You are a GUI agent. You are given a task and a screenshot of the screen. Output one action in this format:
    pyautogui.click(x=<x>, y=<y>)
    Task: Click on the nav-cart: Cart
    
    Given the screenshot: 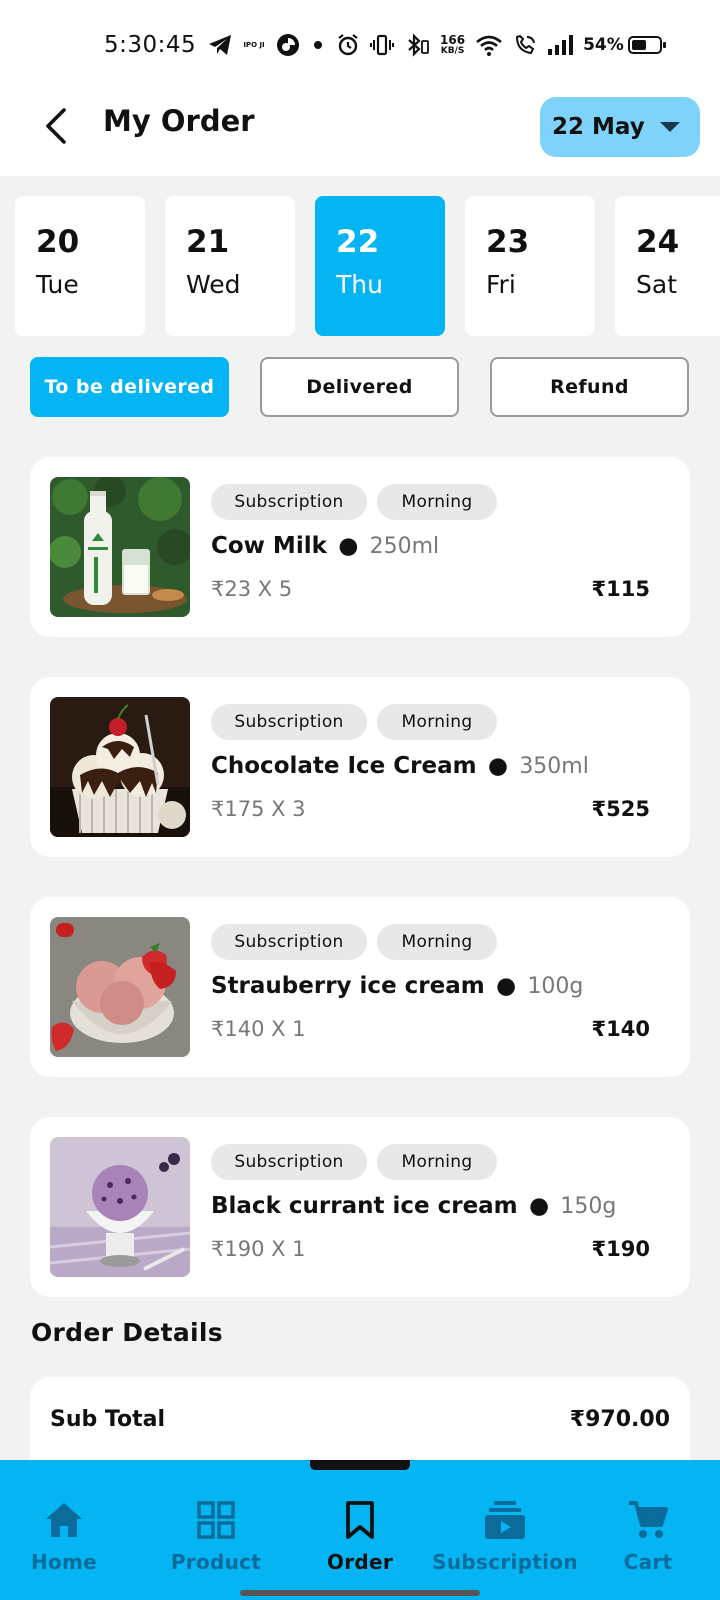 What is the action you would take?
    pyautogui.click(x=648, y=1525)
    